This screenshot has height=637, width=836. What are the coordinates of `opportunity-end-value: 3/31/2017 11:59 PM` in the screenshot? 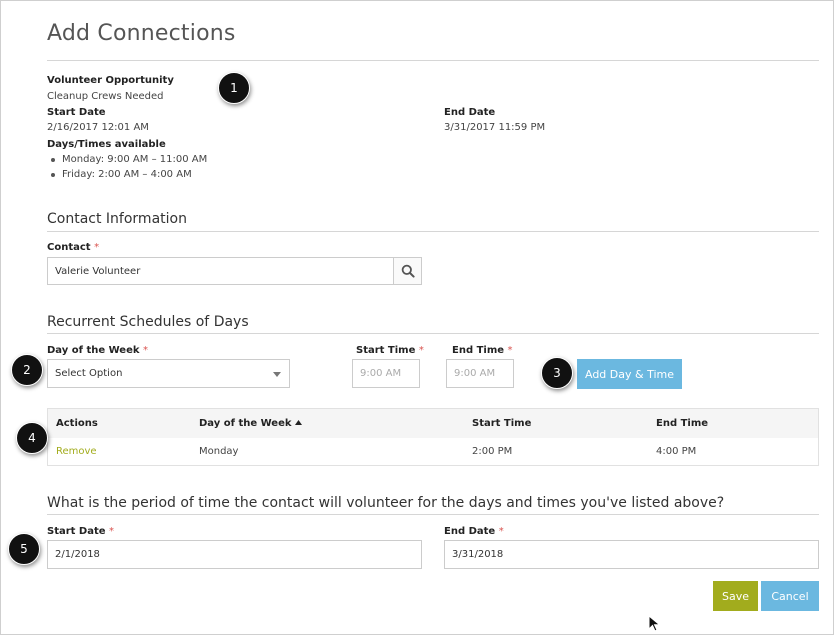 It's located at (495, 127).